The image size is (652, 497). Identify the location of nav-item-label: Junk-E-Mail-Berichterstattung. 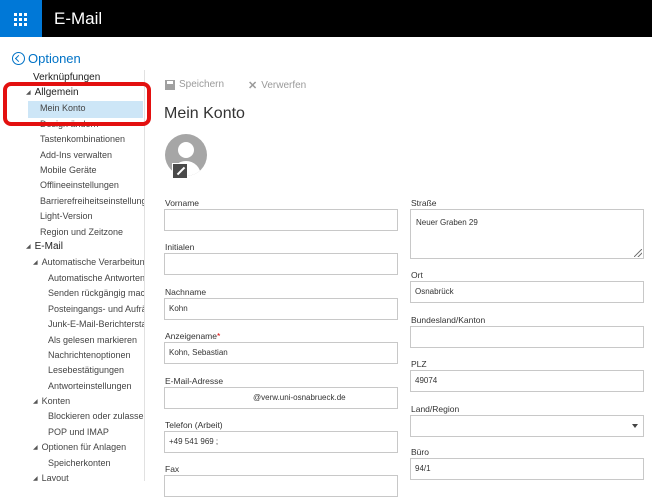
(96, 324).